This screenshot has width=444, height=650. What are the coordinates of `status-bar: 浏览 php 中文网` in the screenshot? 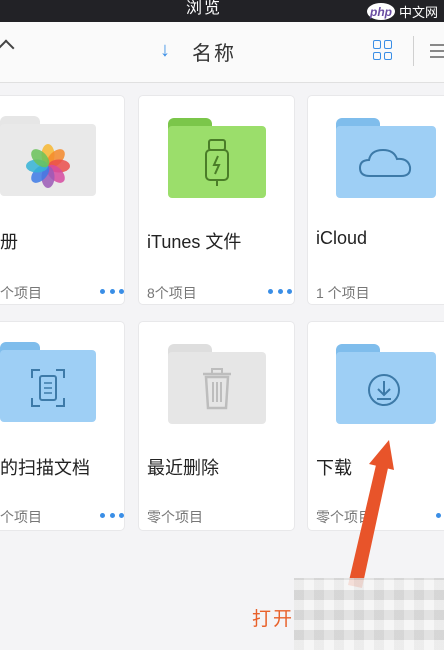 It's located at (222, 11).